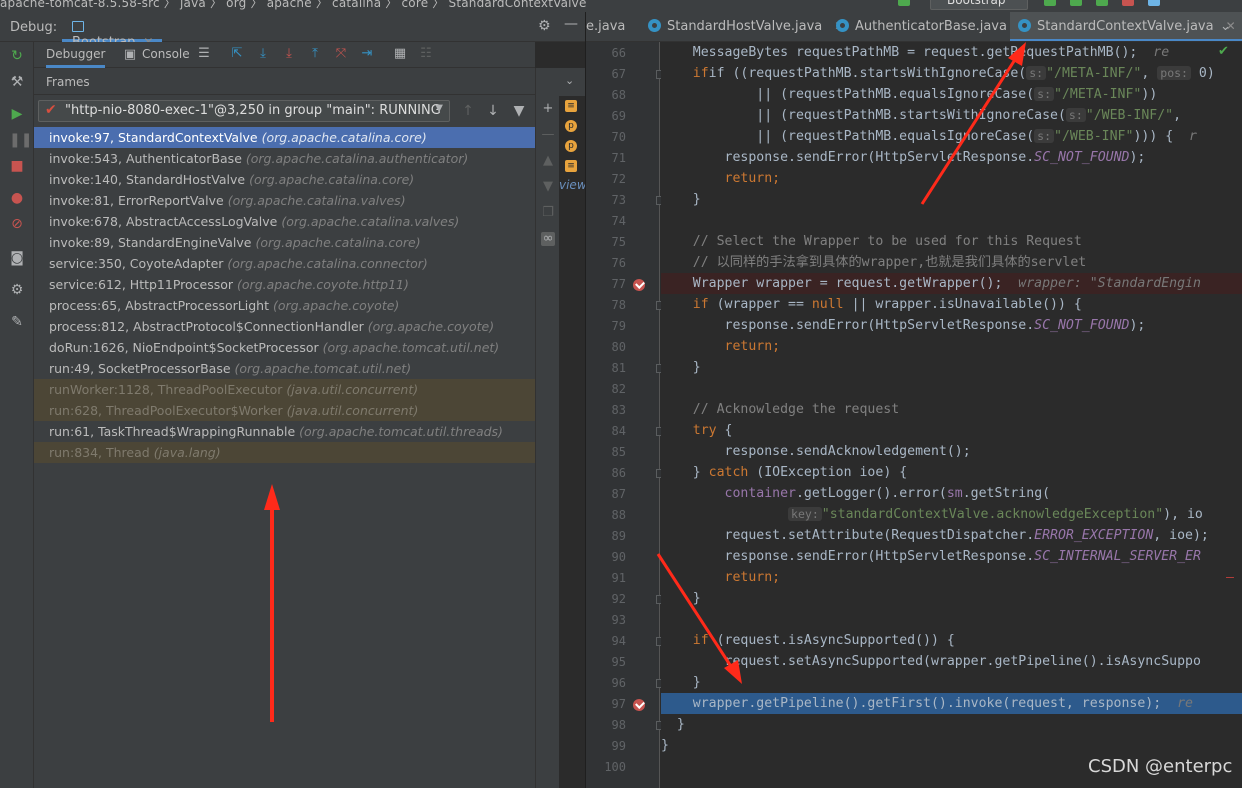  What do you see at coordinates (272, 603) in the screenshot?
I see `arrow-up-annotation` at bounding box center [272, 603].